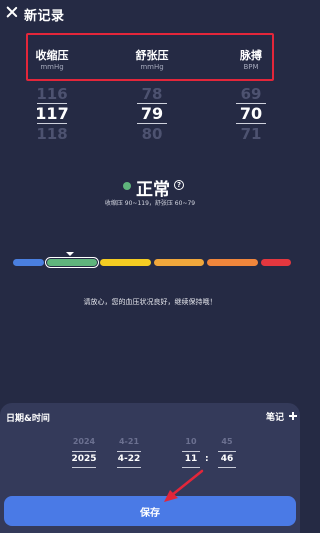 The height and width of the screenshot is (533, 320). Describe the element at coordinates (184, 485) in the screenshot. I see `annotation-arrow-icon` at that location.